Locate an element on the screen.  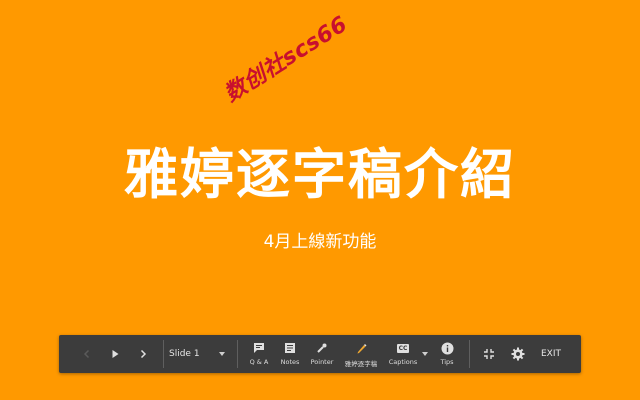
info-icon is located at coordinates (447, 348).